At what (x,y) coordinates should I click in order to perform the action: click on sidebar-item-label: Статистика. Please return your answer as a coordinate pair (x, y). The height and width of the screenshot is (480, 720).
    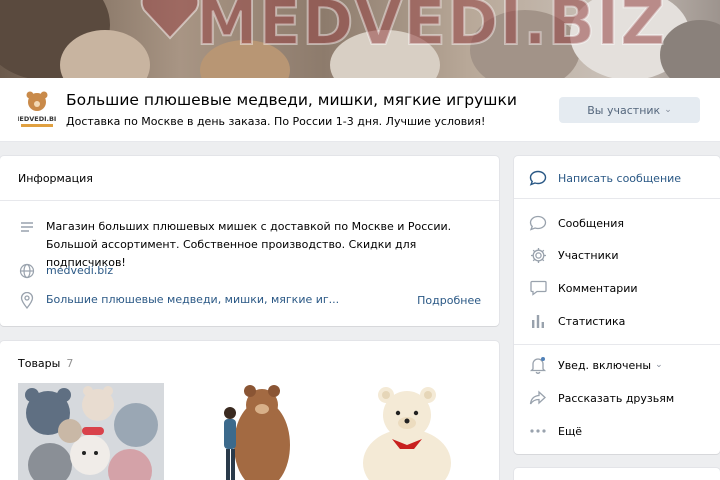
    Looking at the image, I should click on (592, 321).